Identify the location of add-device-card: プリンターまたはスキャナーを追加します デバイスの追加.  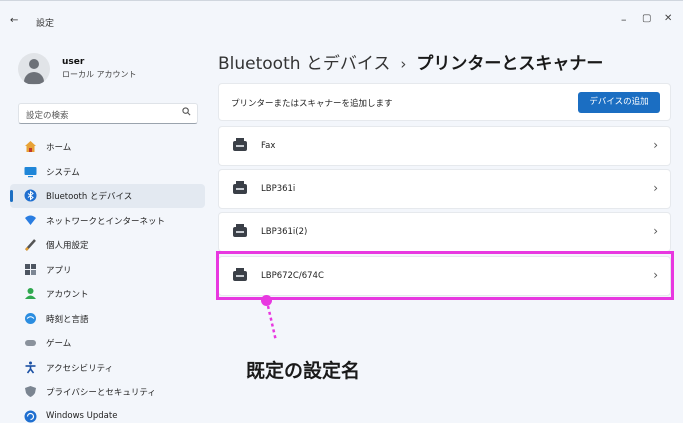
(444, 102).